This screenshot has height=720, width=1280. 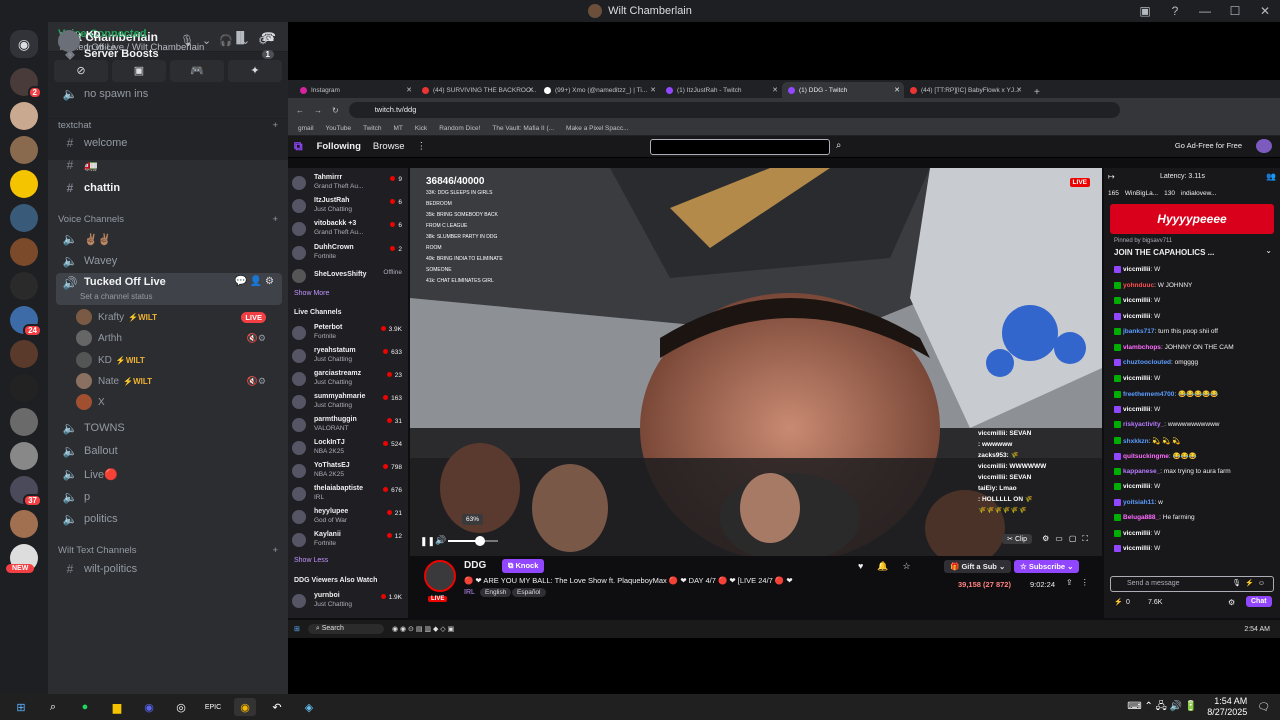 What do you see at coordinates (245, 707) in the screenshot?
I see `chrome-icon: ◉` at bounding box center [245, 707].